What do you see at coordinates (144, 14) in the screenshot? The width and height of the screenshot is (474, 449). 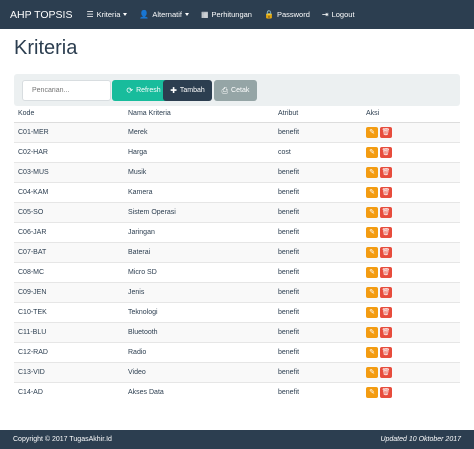 I see `user-icon: 👤` at bounding box center [144, 14].